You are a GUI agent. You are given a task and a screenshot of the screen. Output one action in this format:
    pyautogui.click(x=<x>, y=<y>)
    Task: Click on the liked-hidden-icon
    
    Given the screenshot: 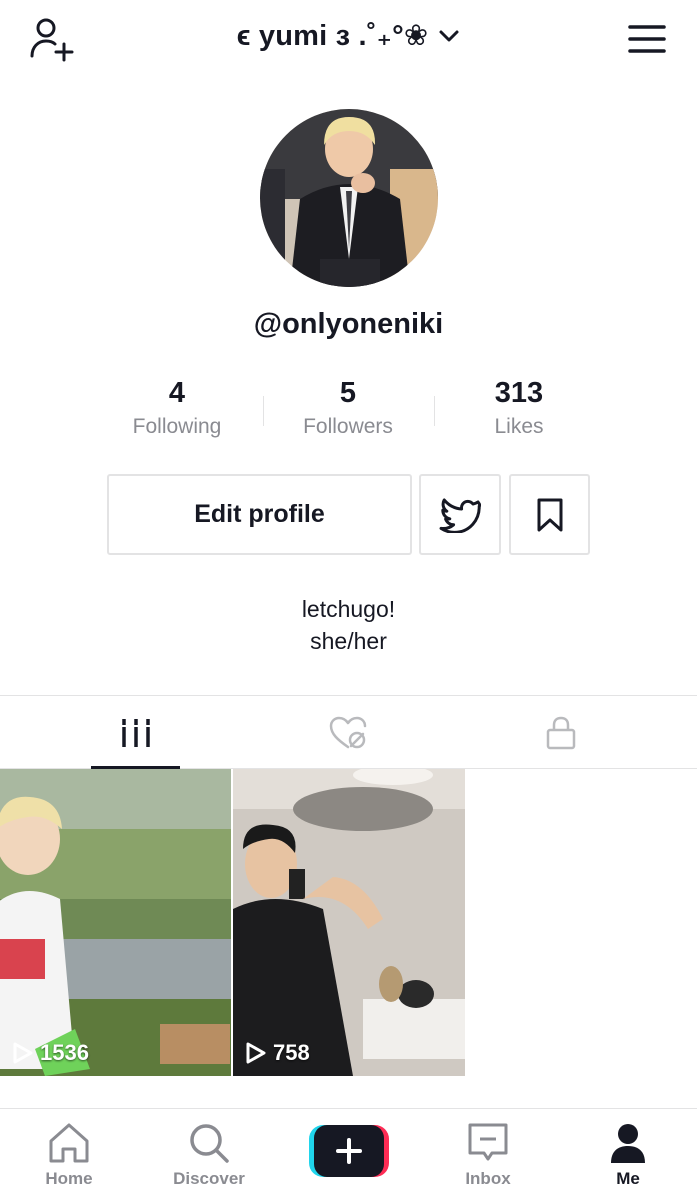 What is the action you would take?
    pyautogui.click(x=348, y=732)
    